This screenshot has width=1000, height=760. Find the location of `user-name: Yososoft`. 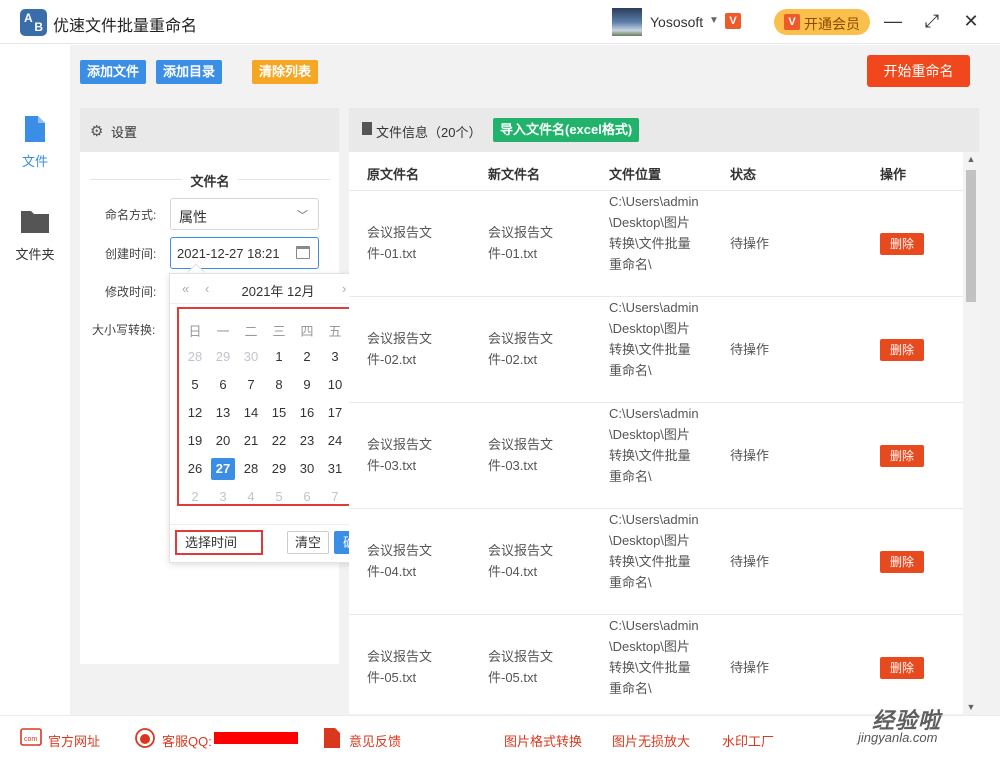

user-name: Yososoft is located at coordinates (676, 22).